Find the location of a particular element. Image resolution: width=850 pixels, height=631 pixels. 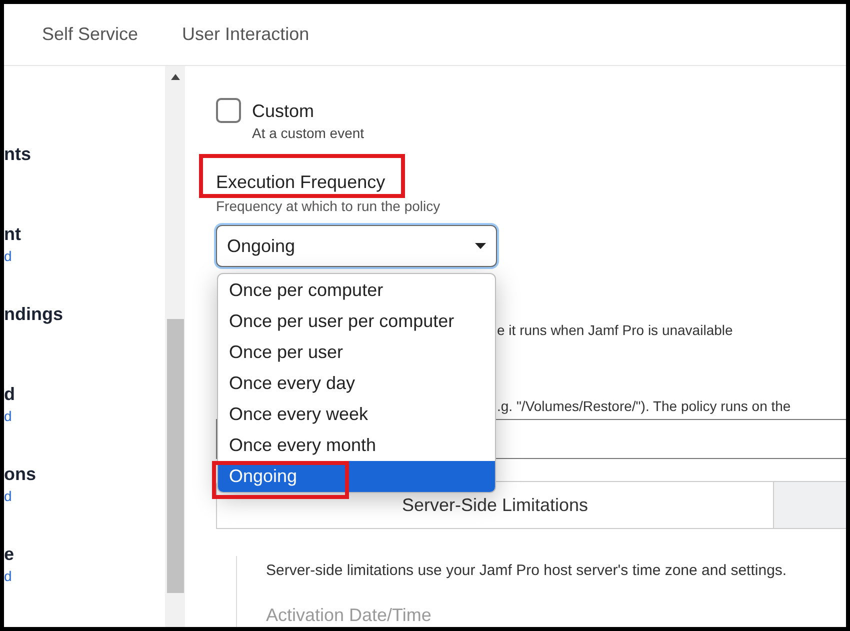

header-tab: Self Service is located at coordinates (90, 34).